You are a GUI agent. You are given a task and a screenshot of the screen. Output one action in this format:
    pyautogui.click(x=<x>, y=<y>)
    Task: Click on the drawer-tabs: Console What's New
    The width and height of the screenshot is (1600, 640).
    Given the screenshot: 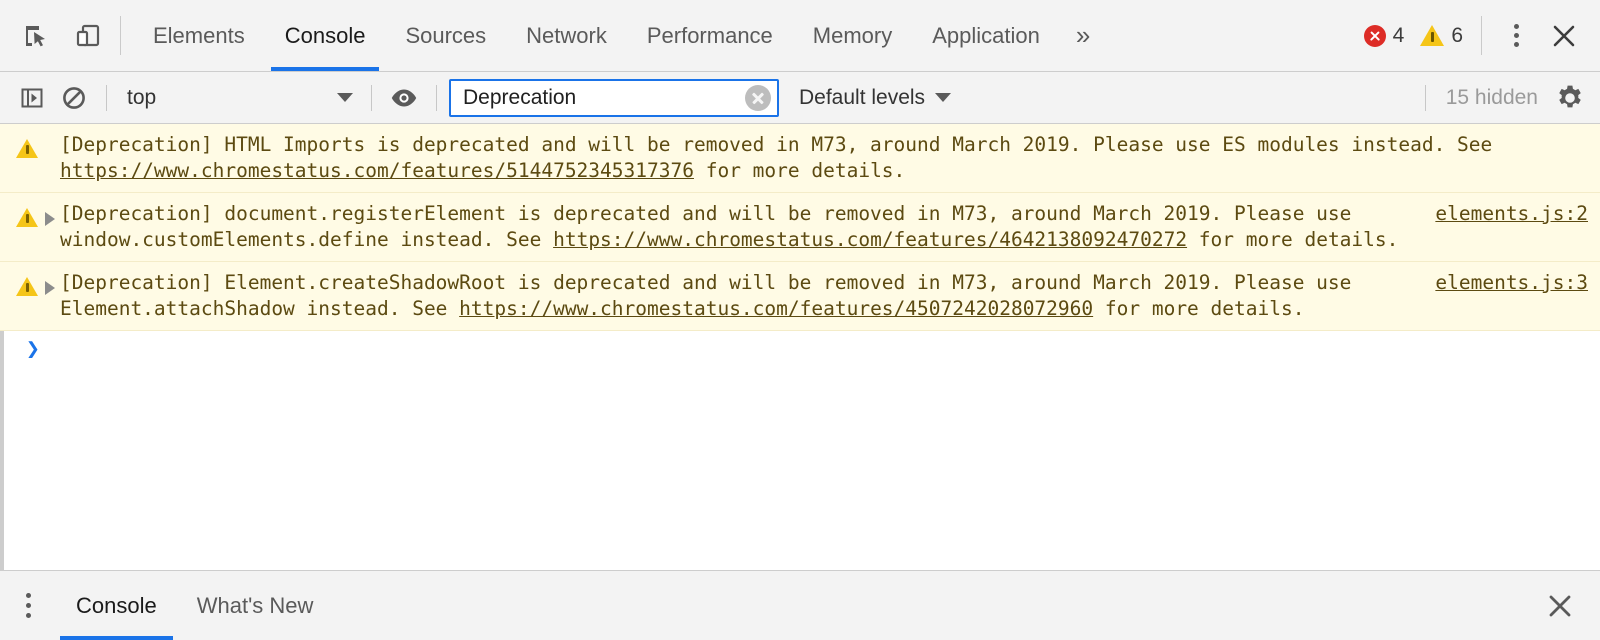 What is the action you would take?
    pyautogui.click(x=194, y=605)
    